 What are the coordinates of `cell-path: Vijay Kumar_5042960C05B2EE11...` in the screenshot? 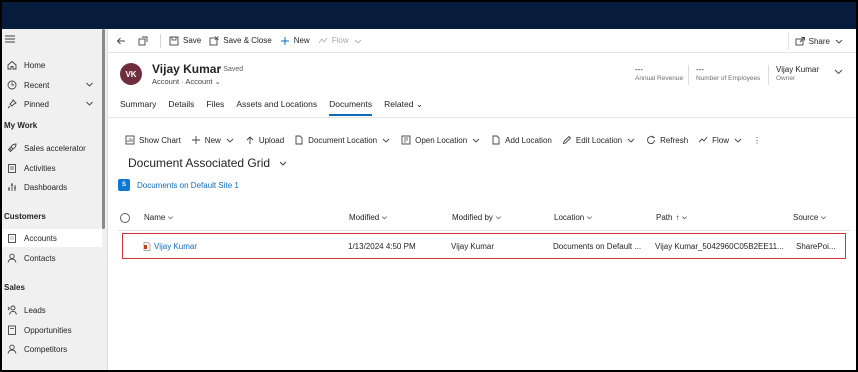 It's located at (719, 246).